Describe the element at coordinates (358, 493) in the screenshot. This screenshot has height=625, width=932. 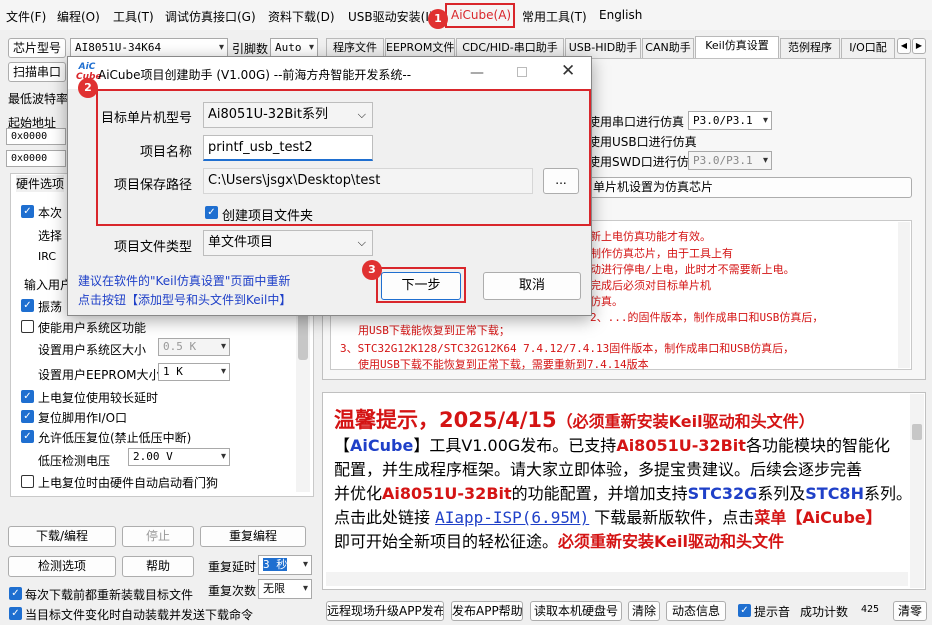
I see `tip-text: 并优化` at that location.